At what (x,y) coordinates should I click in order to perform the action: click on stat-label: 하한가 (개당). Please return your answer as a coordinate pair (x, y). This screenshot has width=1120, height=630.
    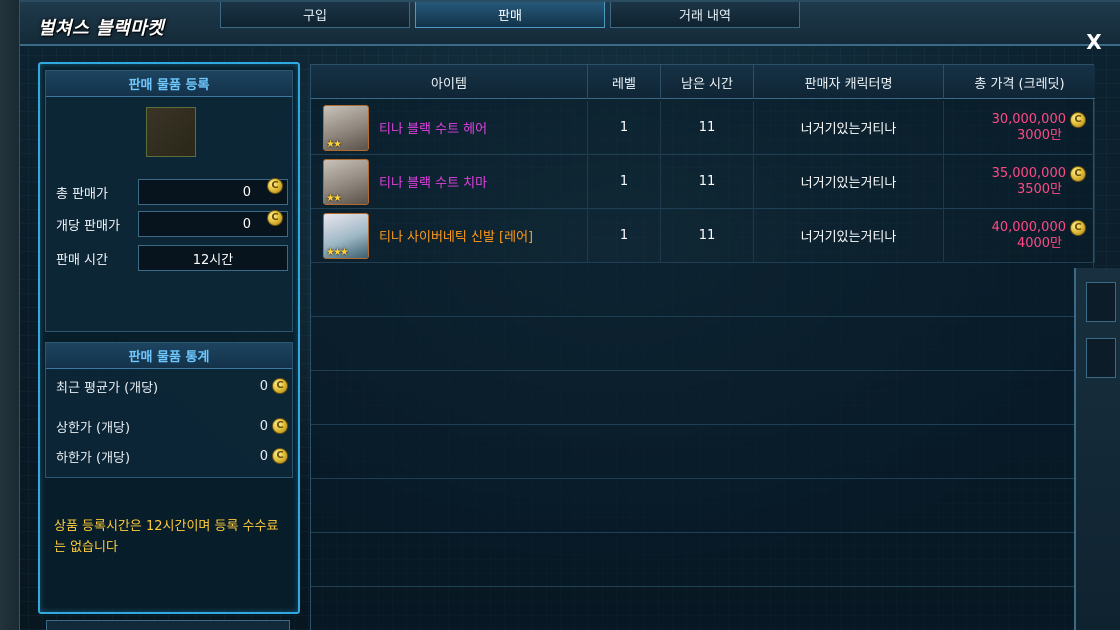
    Looking at the image, I should click on (93, 458).